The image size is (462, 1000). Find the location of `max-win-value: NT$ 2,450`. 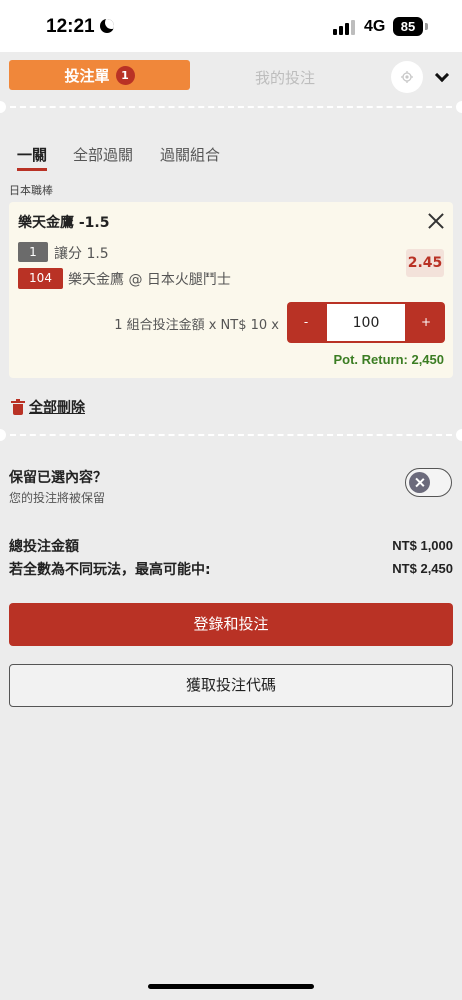

max-win-value: NT$ 2,450 is located at coordinates (422, 568).